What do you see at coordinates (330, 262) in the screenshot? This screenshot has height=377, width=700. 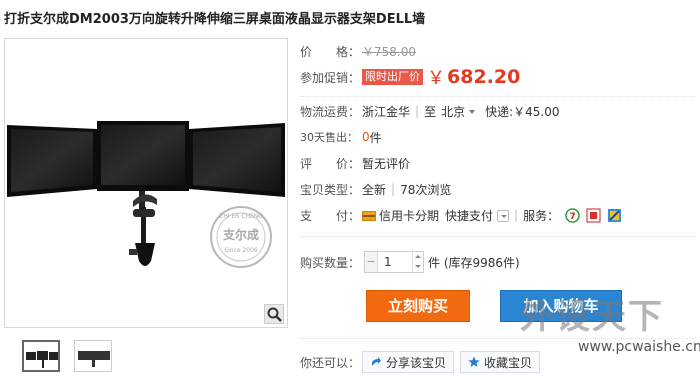 I see `quantity-label: 购买数量：` at bounding box center [330, 262].